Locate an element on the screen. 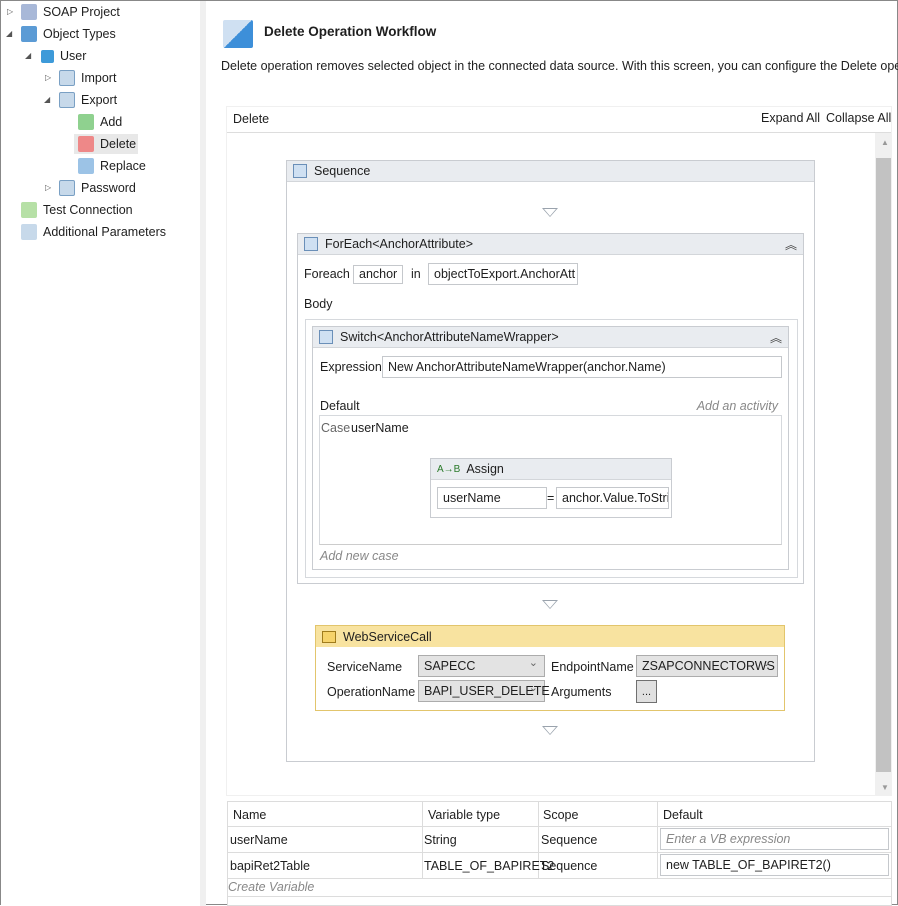 This screenshot has width=898, height=906. create-variable-button: Create Variable is located at coordinates (271, 887).